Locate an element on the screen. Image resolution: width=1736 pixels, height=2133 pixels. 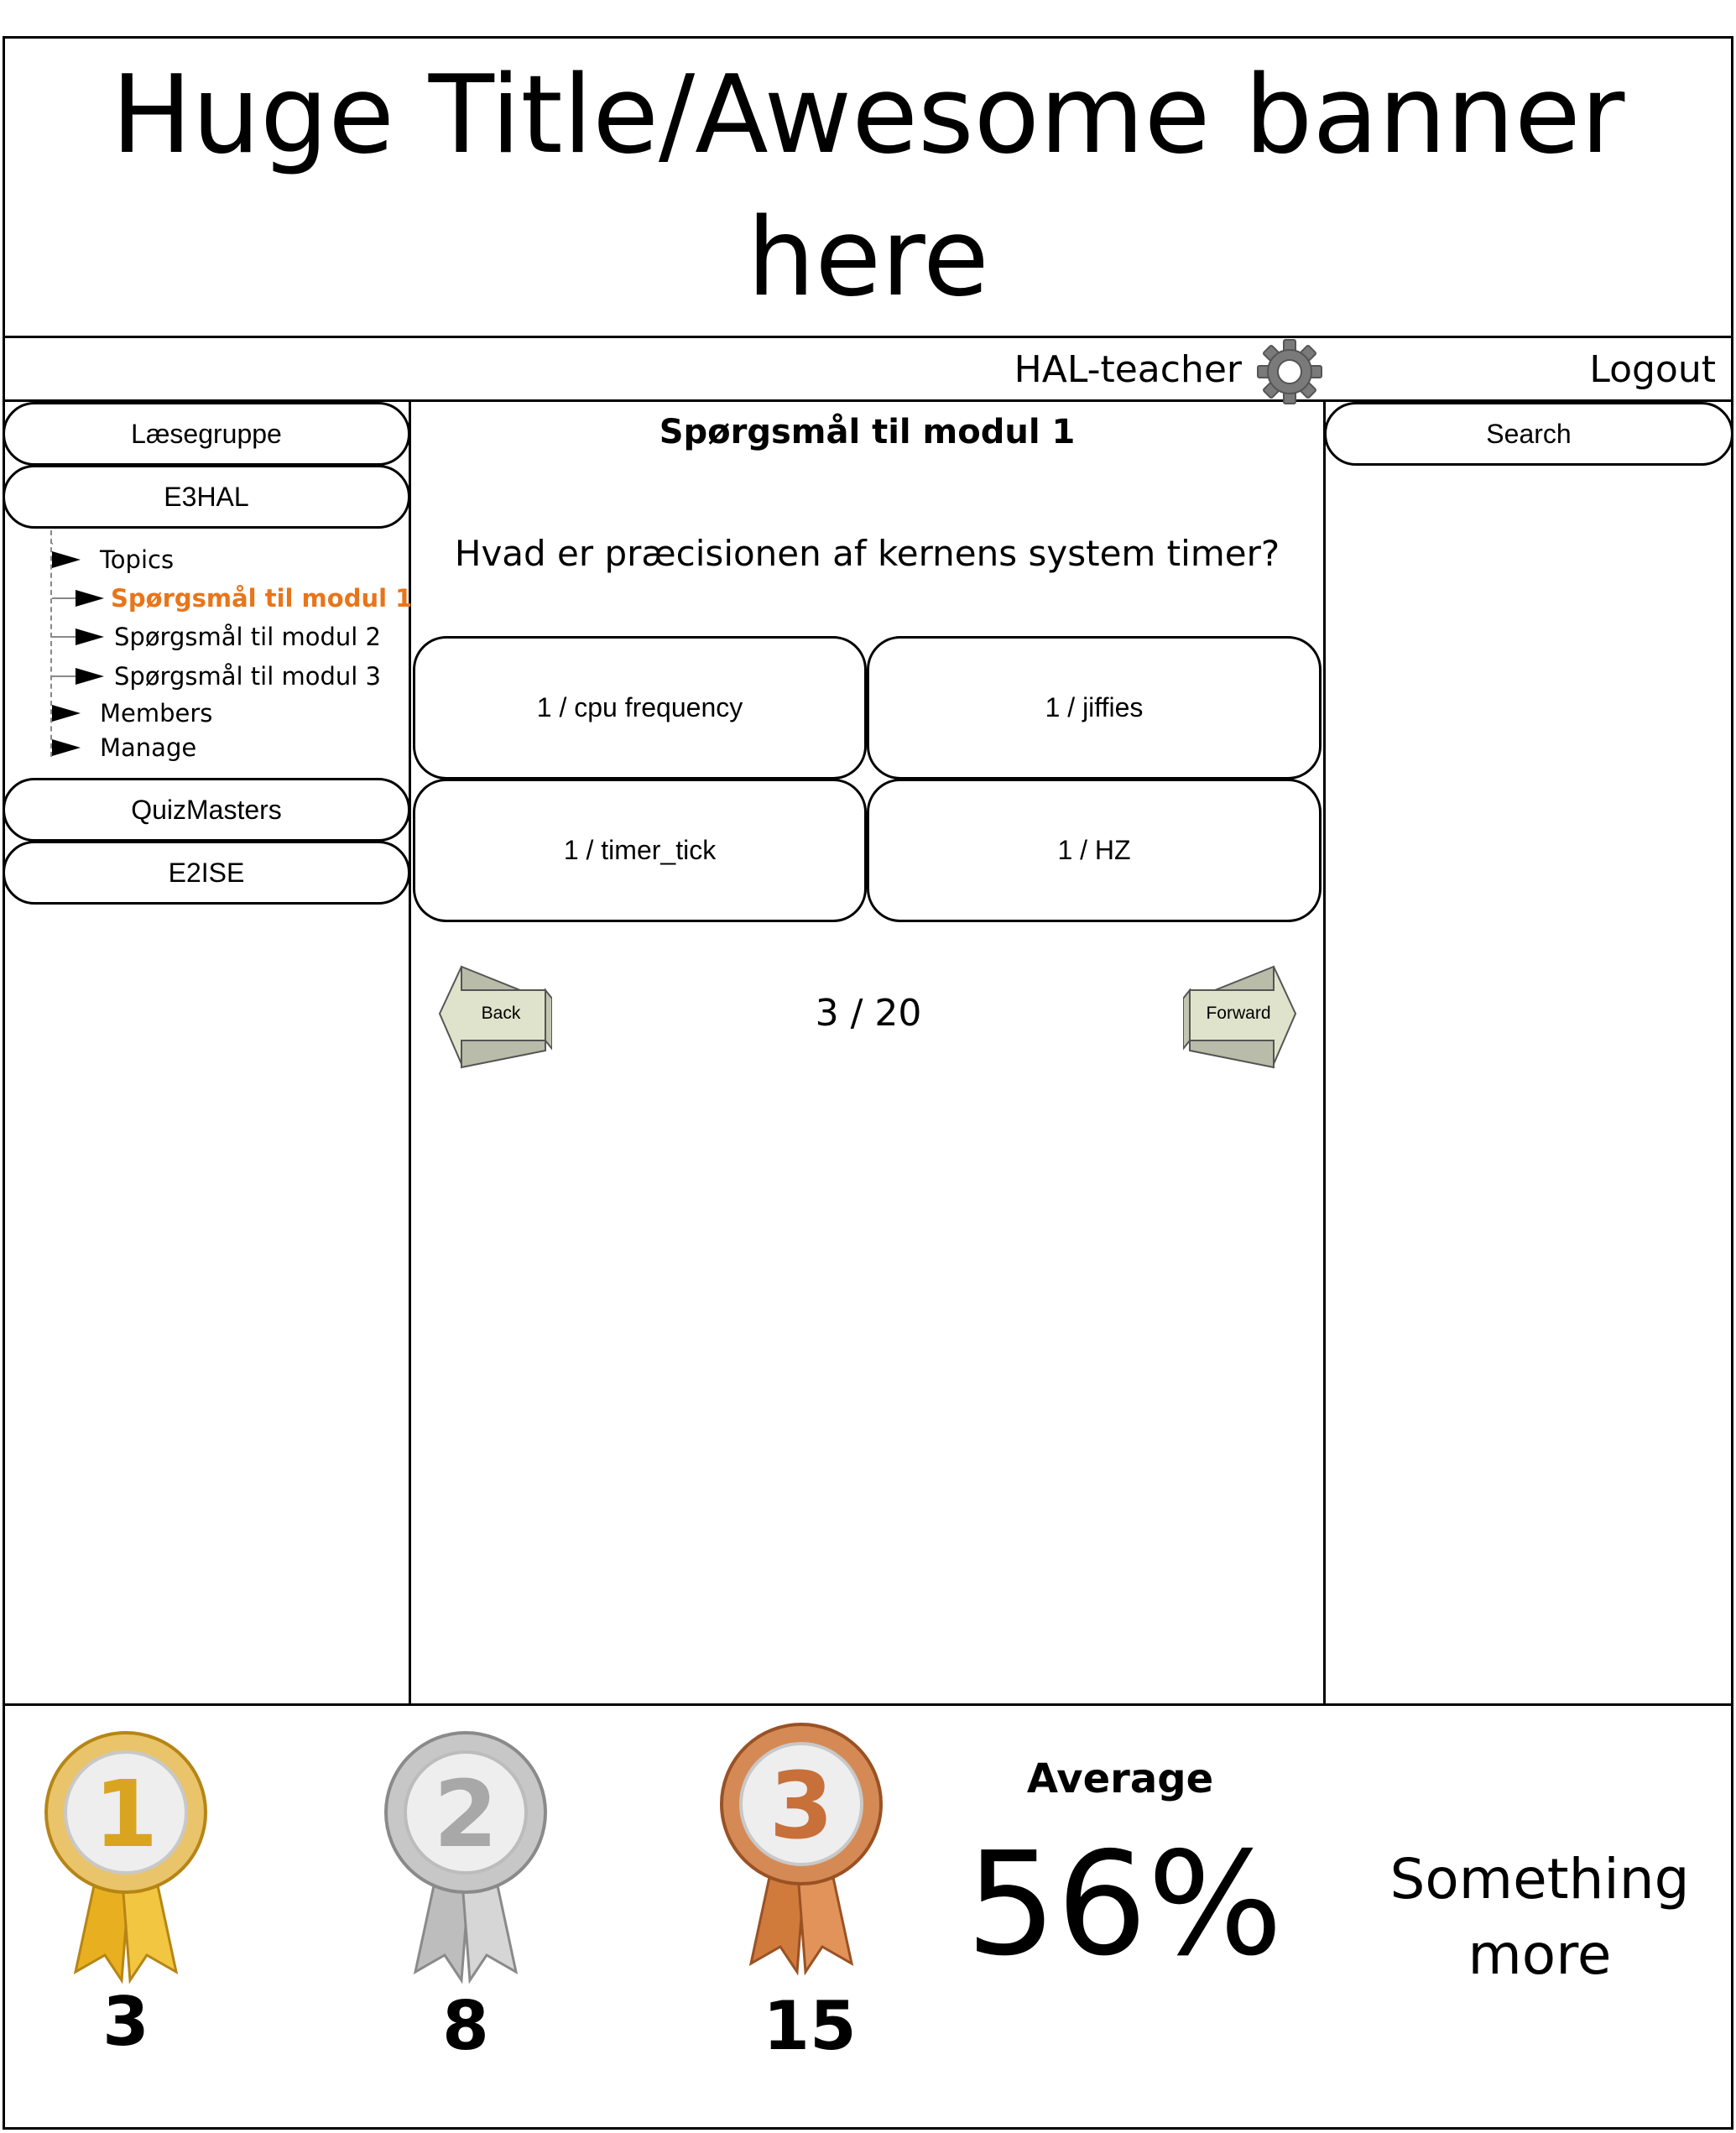
tree-item-modul-2: Spørgsmål til modul 2 is located at coordinates (228, 637).